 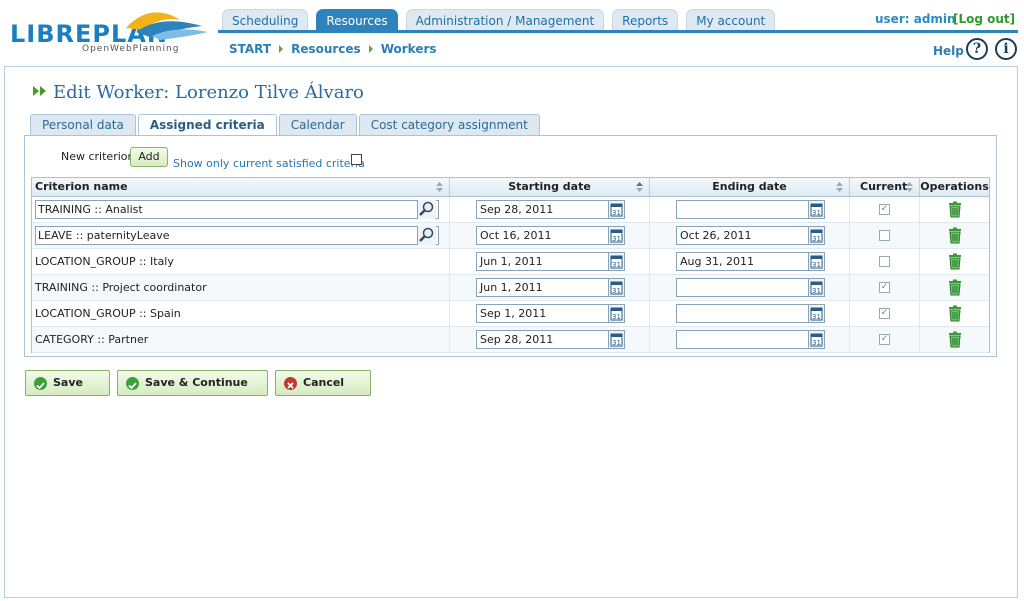 I want to click on breadcrumb-resources: Resources, so click(x=326, y=49).